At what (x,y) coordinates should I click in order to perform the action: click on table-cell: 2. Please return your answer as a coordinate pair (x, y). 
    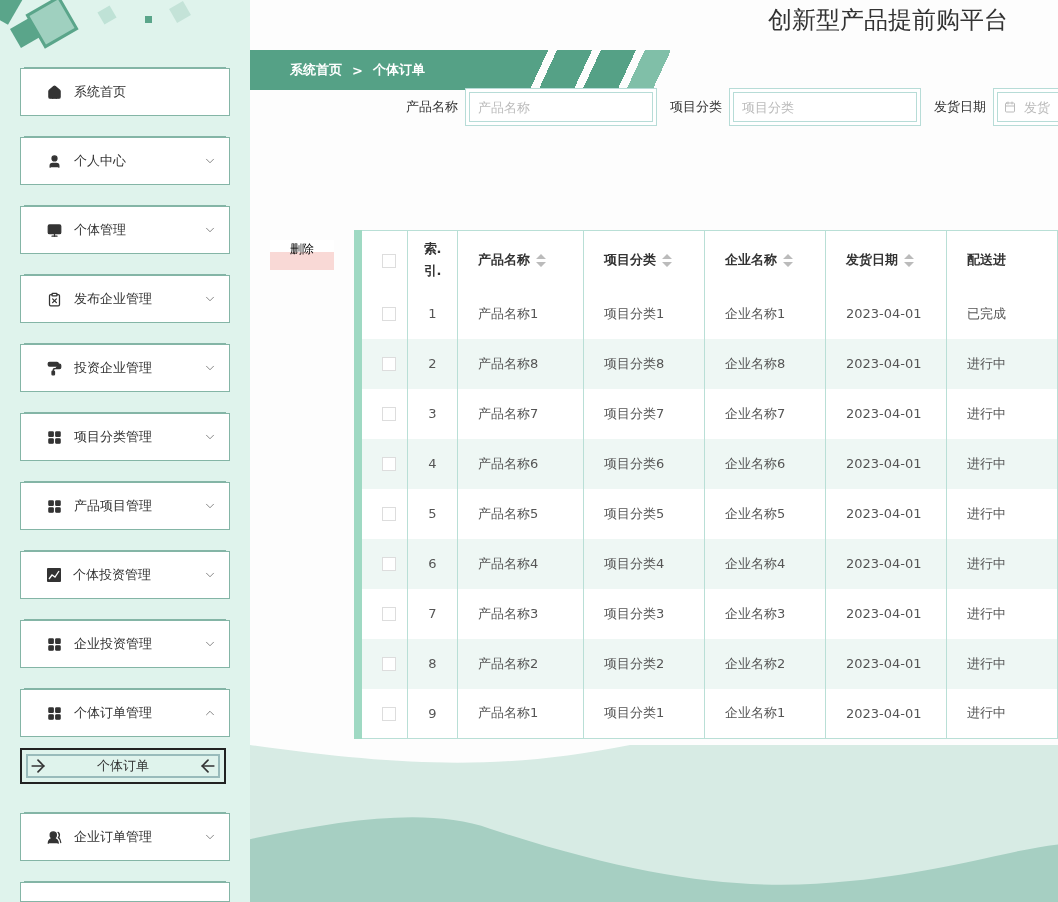
    Looking at the image, I should click on (432, 363).